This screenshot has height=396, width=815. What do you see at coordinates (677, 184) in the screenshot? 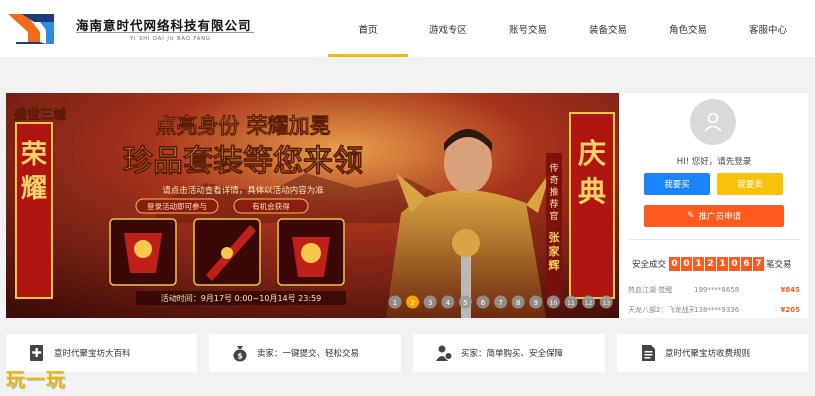
I see `buy-button: 我要买` at bounding box center [677, 184].